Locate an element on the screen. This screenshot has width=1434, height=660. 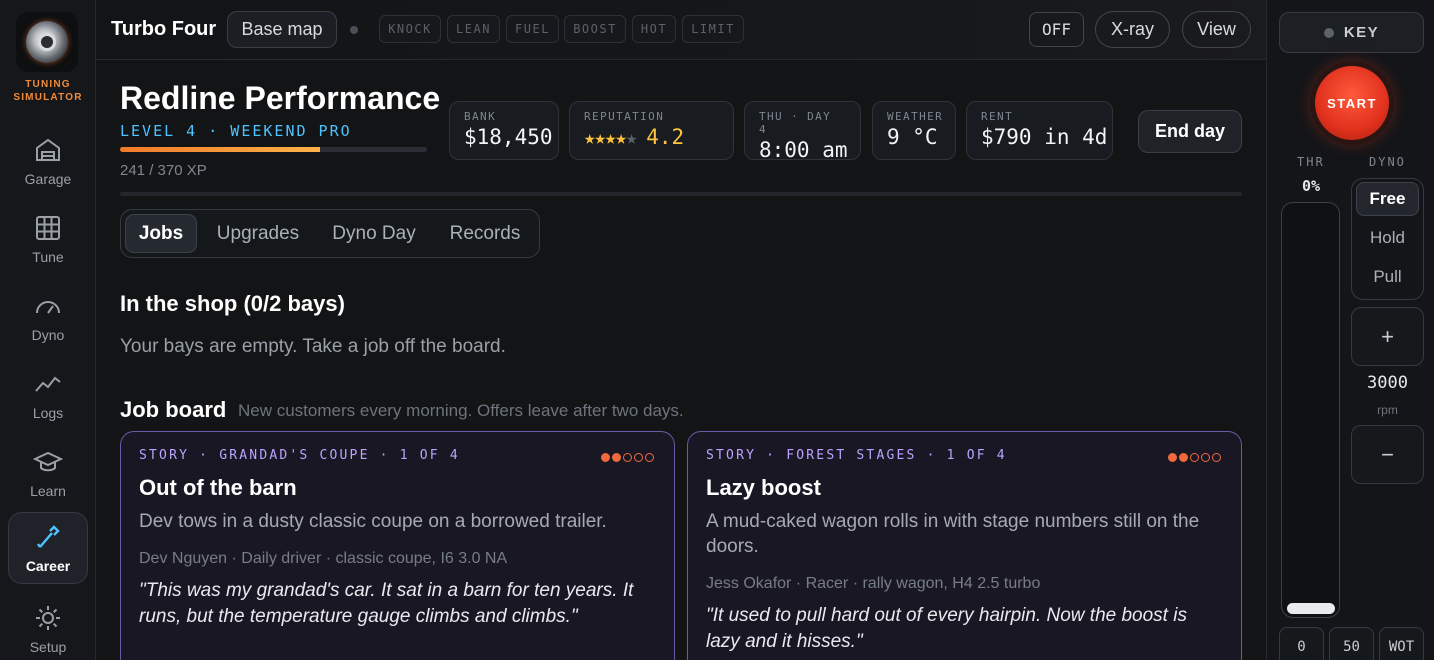
job-tag: STORY · FOREST STAGES · 1 OF 4 is located at coordinates (856, 455).